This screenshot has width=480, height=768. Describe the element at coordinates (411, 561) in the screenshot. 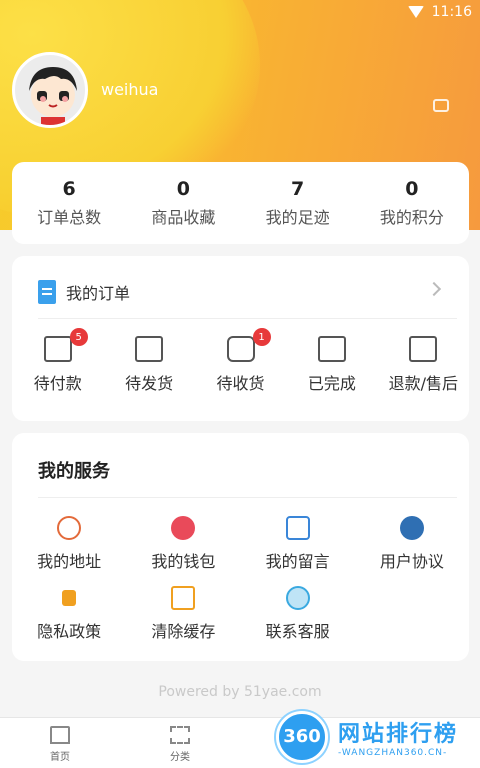

I see `service-label: 用户协议` at that location.